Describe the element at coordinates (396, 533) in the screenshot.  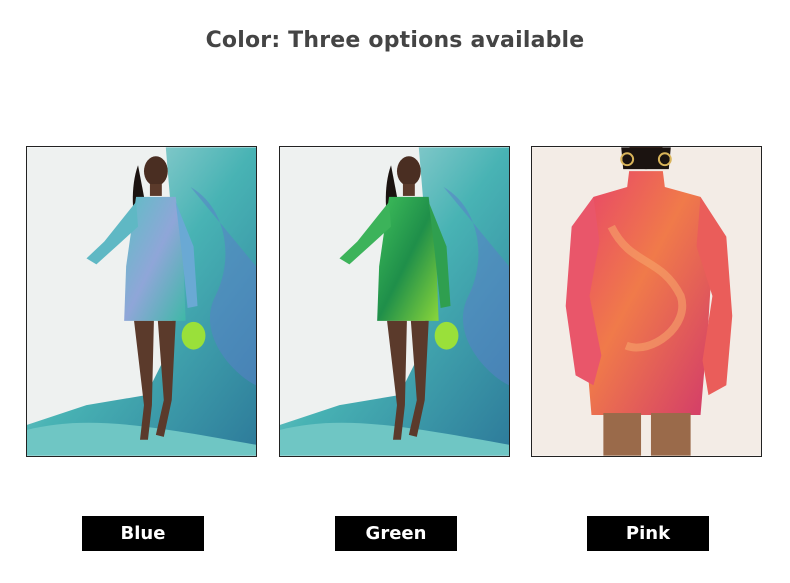
I see `color-option-green-button: Green` at that location.